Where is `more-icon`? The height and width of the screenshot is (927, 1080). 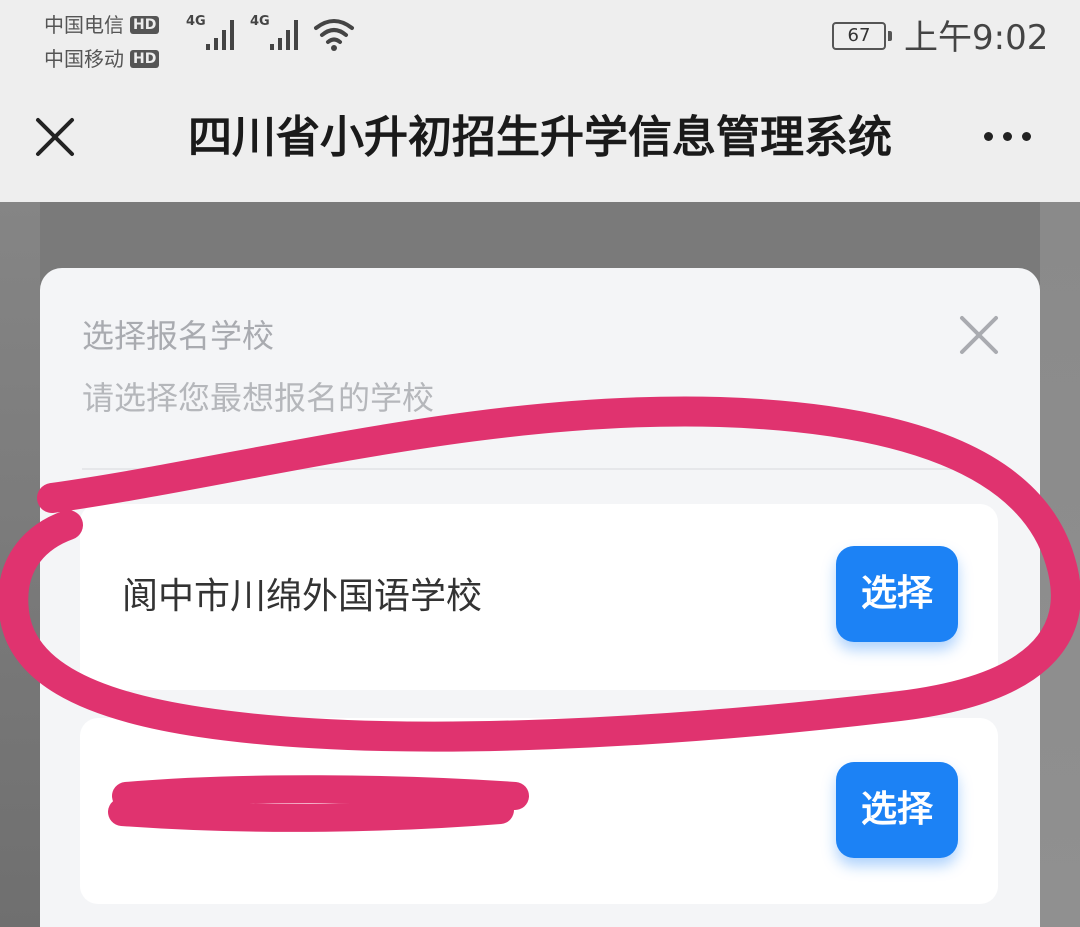 more-icon is located at coordinates (1007, 136).